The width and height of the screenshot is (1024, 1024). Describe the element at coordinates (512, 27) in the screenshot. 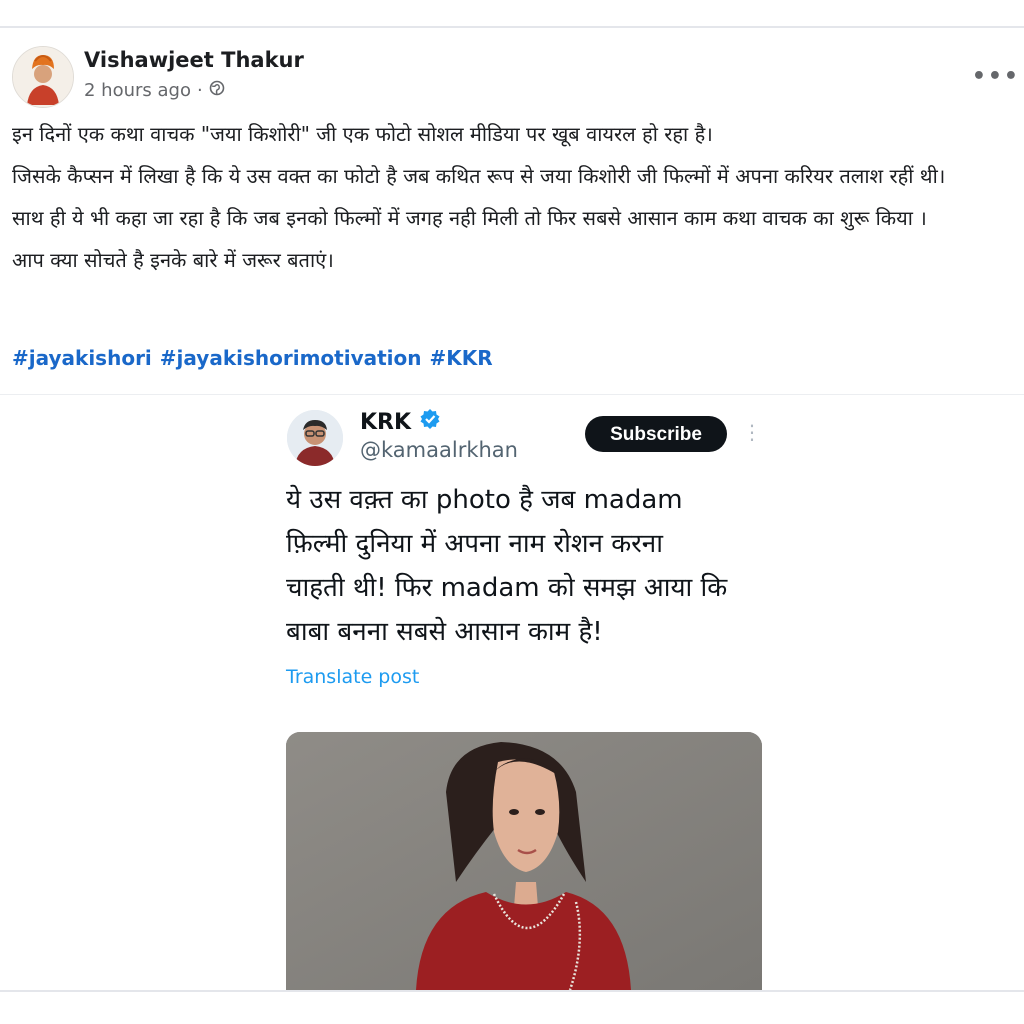

I see `top-divider` at that location.